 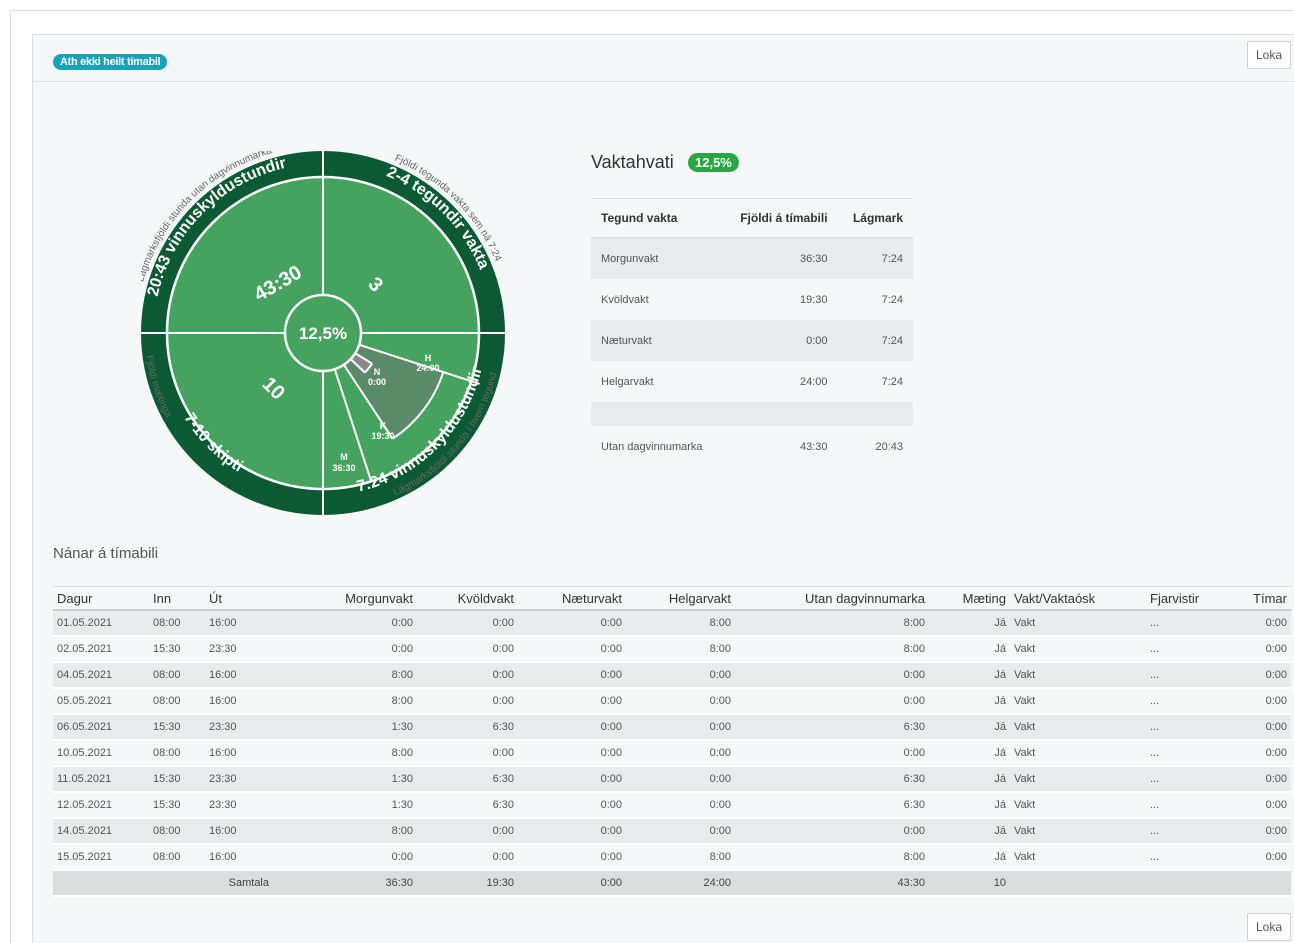 I want to click on close-button-bottom: Loka, so click(x=1269, y=927).